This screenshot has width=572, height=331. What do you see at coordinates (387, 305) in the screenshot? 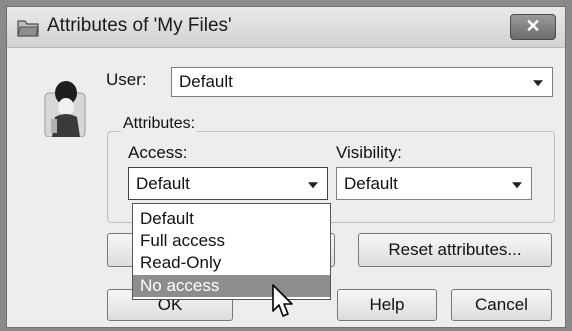
I see `help-button: Help` at bounding box center [387, 305].